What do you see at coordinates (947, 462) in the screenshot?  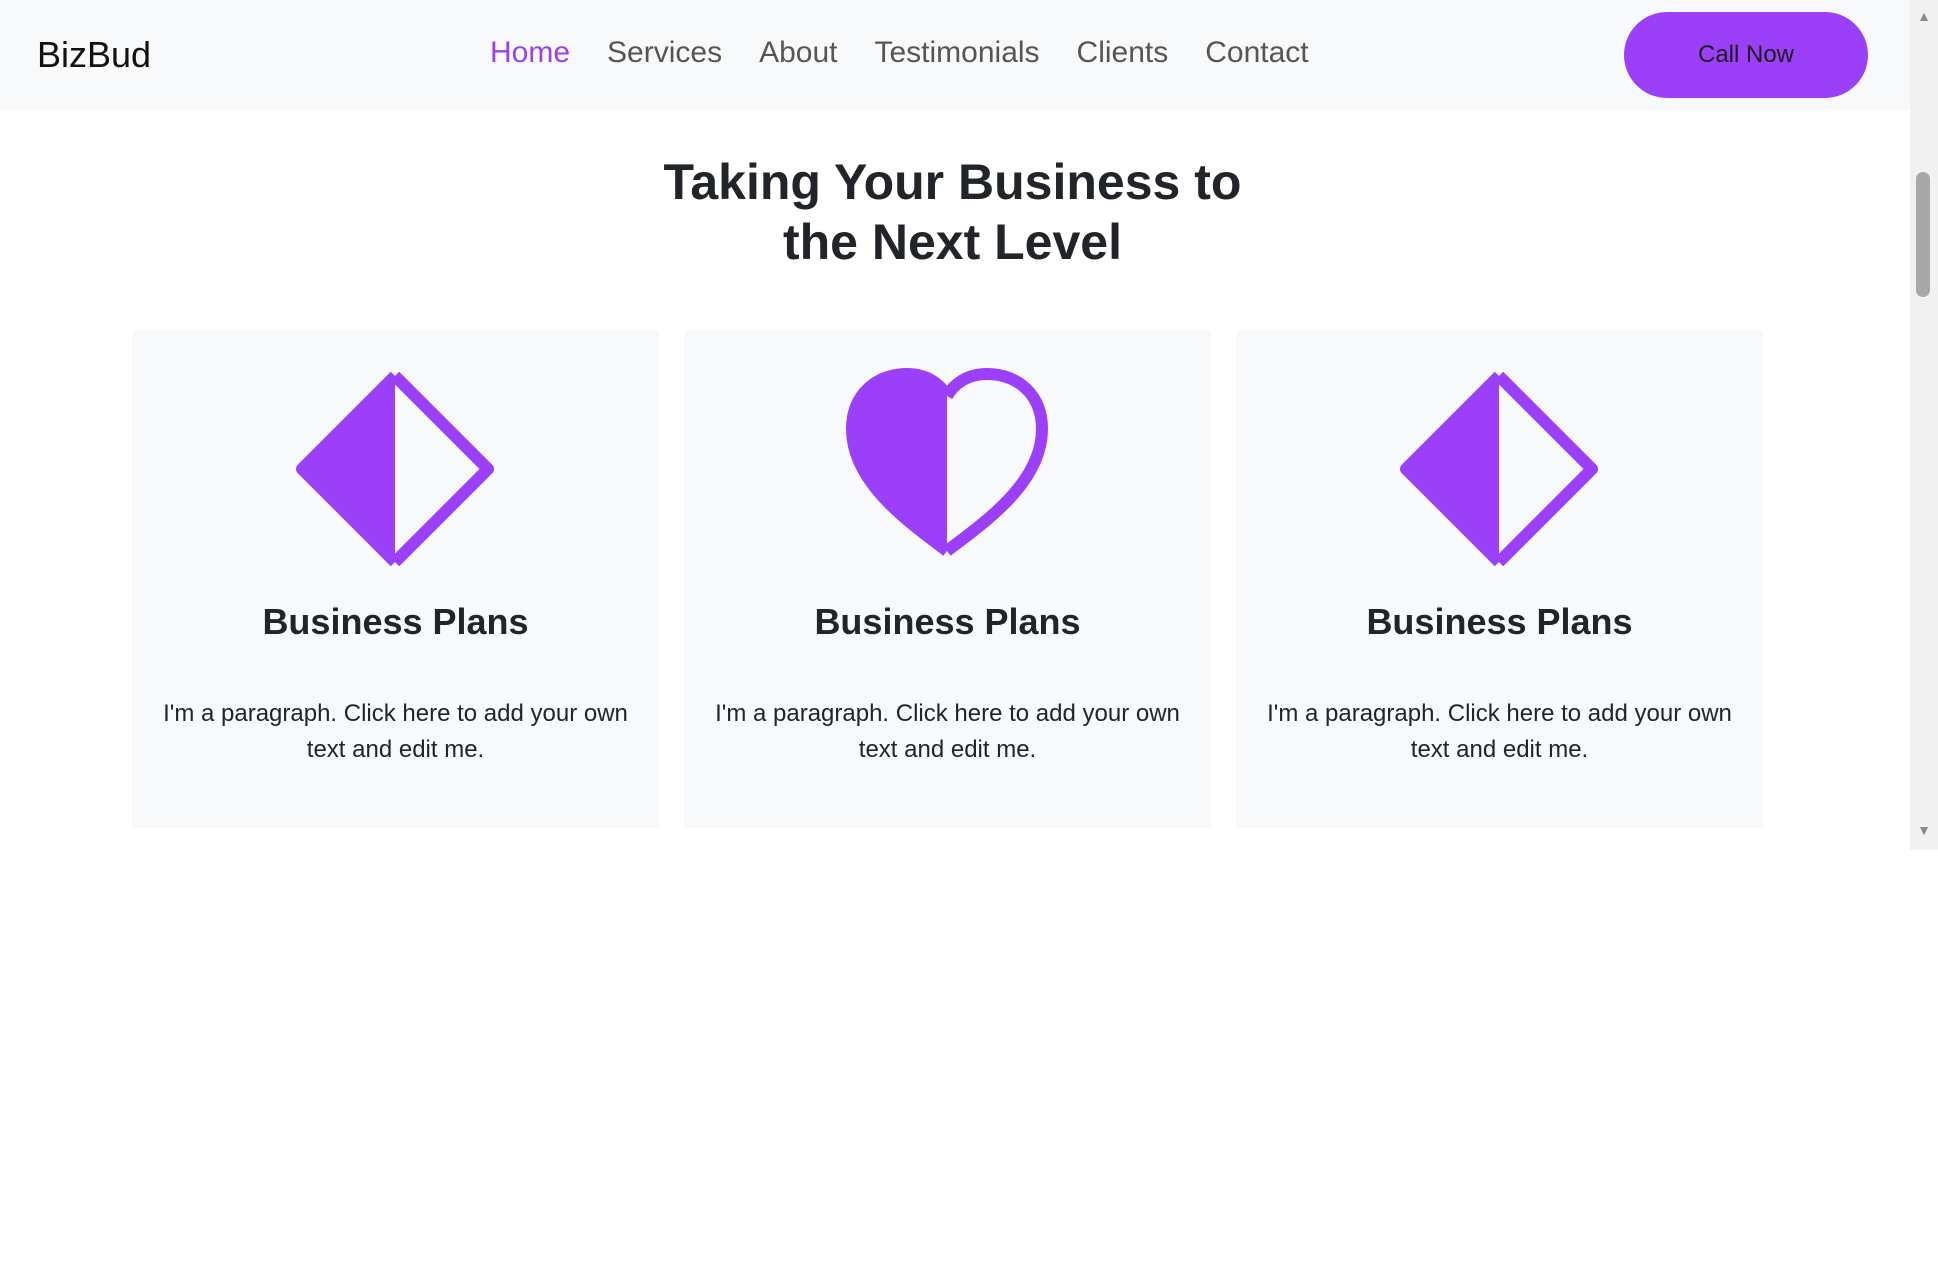 I see `half-heart-icon` at bounding box center [947, 462].